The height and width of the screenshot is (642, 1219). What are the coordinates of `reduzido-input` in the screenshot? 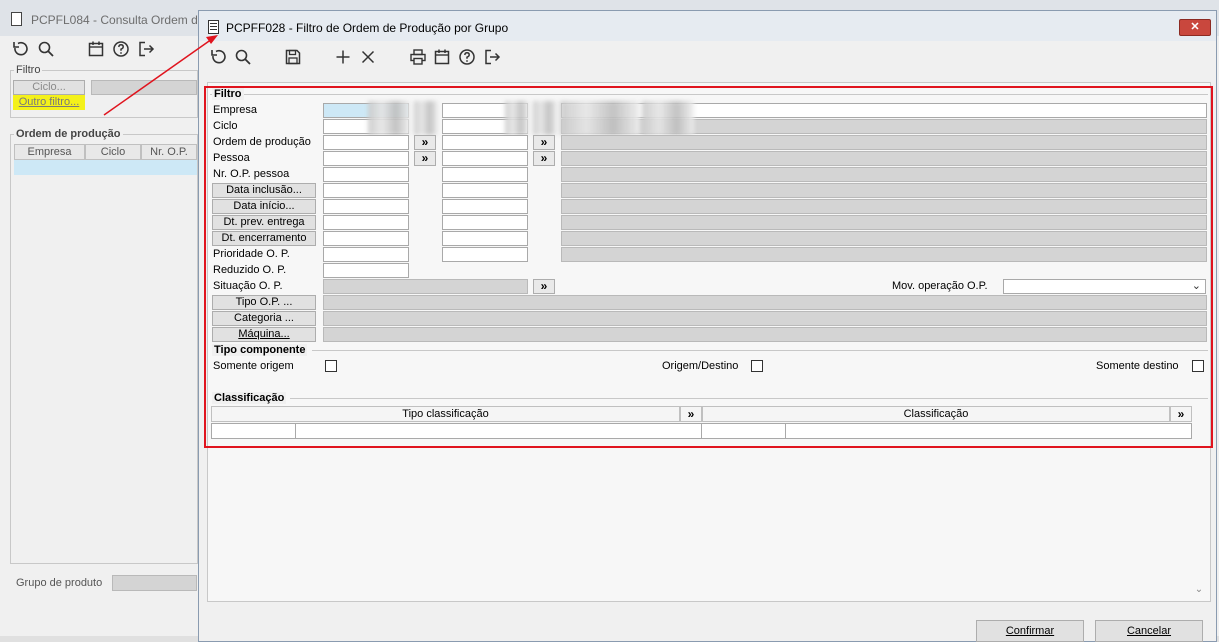 It's located at (366, 270).